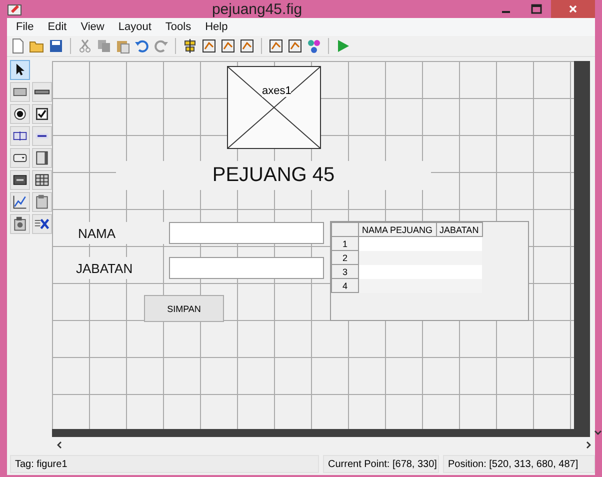 The width and height of the screenshot is (602, 477). What do you see at coordinates (25, 27) in the screenshot?
I see `menu-item: File` at bounding box center [25, 27].